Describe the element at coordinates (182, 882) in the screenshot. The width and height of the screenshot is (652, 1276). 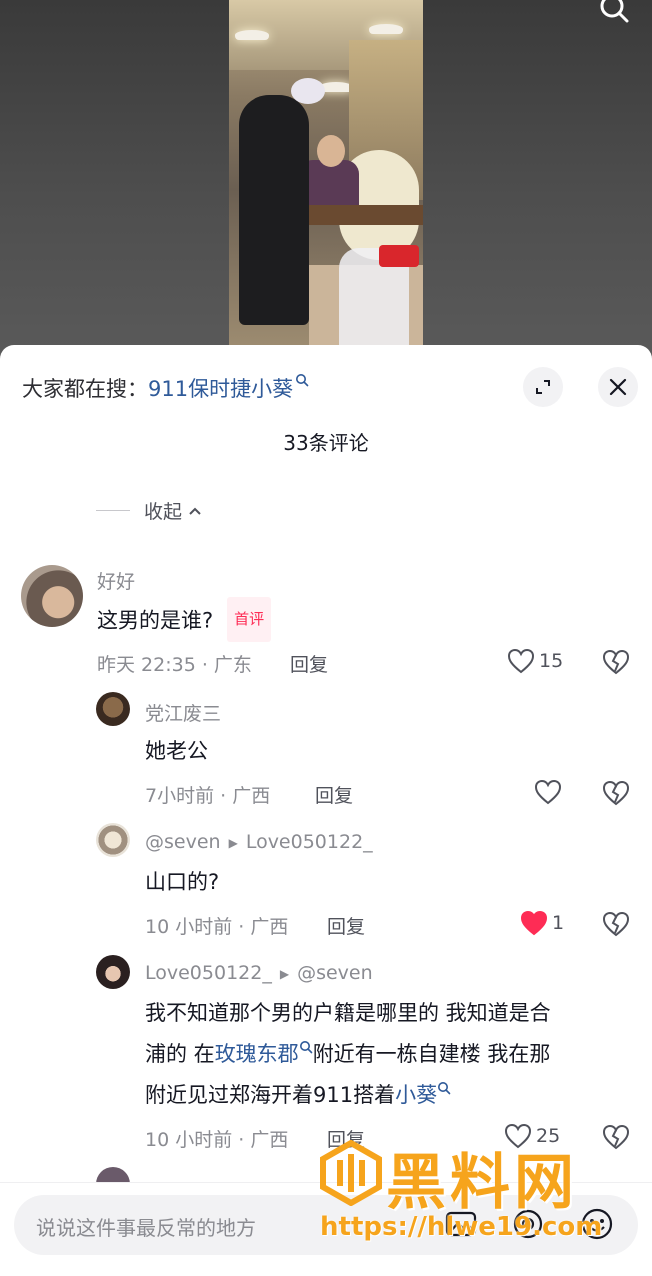
I see `comment-body: 山口的?` at that location.